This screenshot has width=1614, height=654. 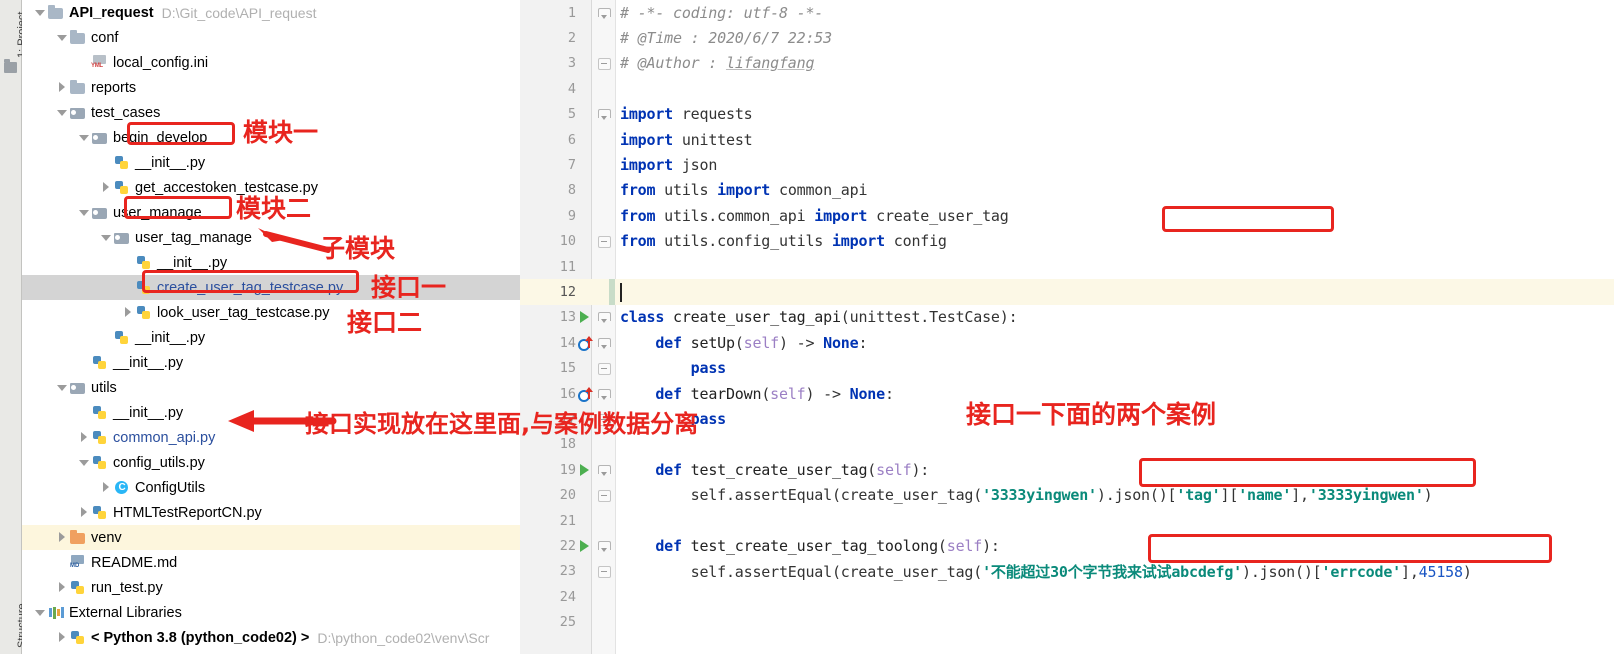 What do you see at coordinates (271, 587) in the screenshot?
I see `tree-row: run_test.py` at bounding box center [271, 587].